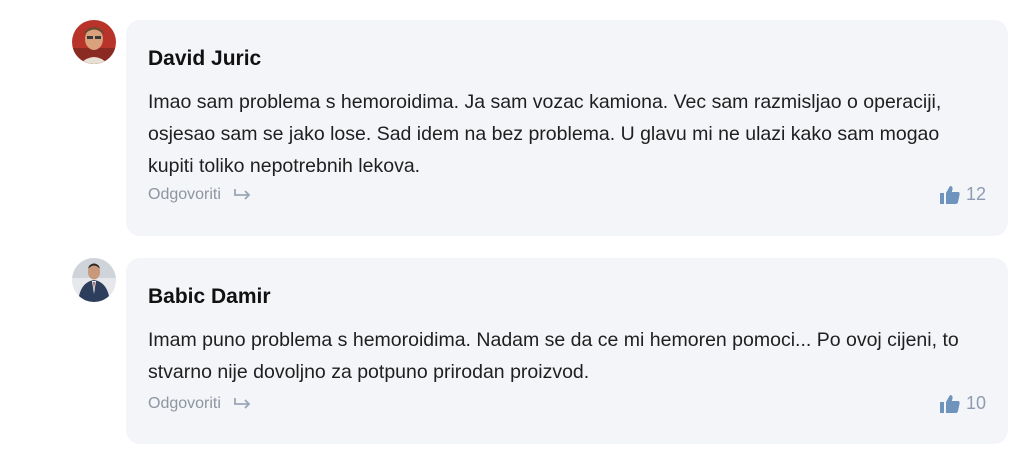  I want to click on comment-footer: Odgovoriti 10, so click(567, 406).